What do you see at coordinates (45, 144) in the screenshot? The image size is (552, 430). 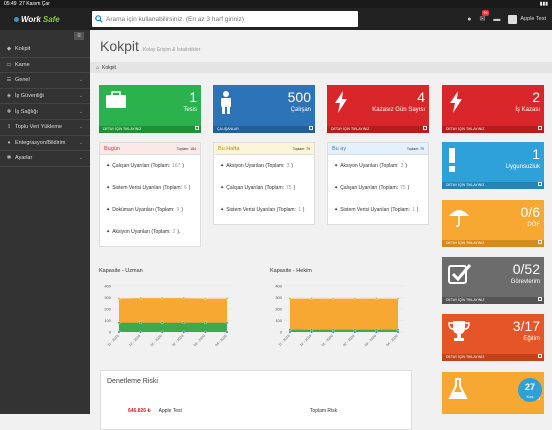 I see `sidebar-item-entegrasyon: ♦ Entegrasyon/Bildirim ⌄` at bounding box center [45, 144].